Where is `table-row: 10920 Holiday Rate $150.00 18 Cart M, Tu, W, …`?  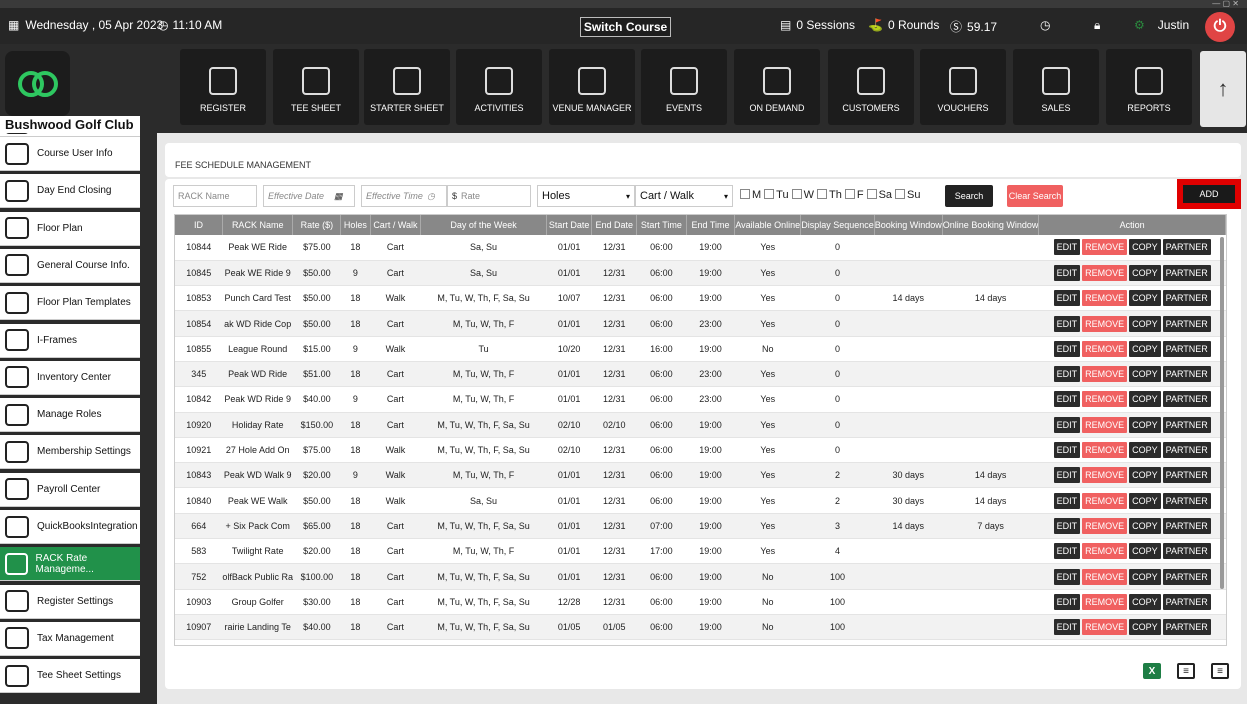 table-row: 10920 Holiday Rate $150.00 18 Cart M, Tu, W, … is located at coordinates (700, 425).